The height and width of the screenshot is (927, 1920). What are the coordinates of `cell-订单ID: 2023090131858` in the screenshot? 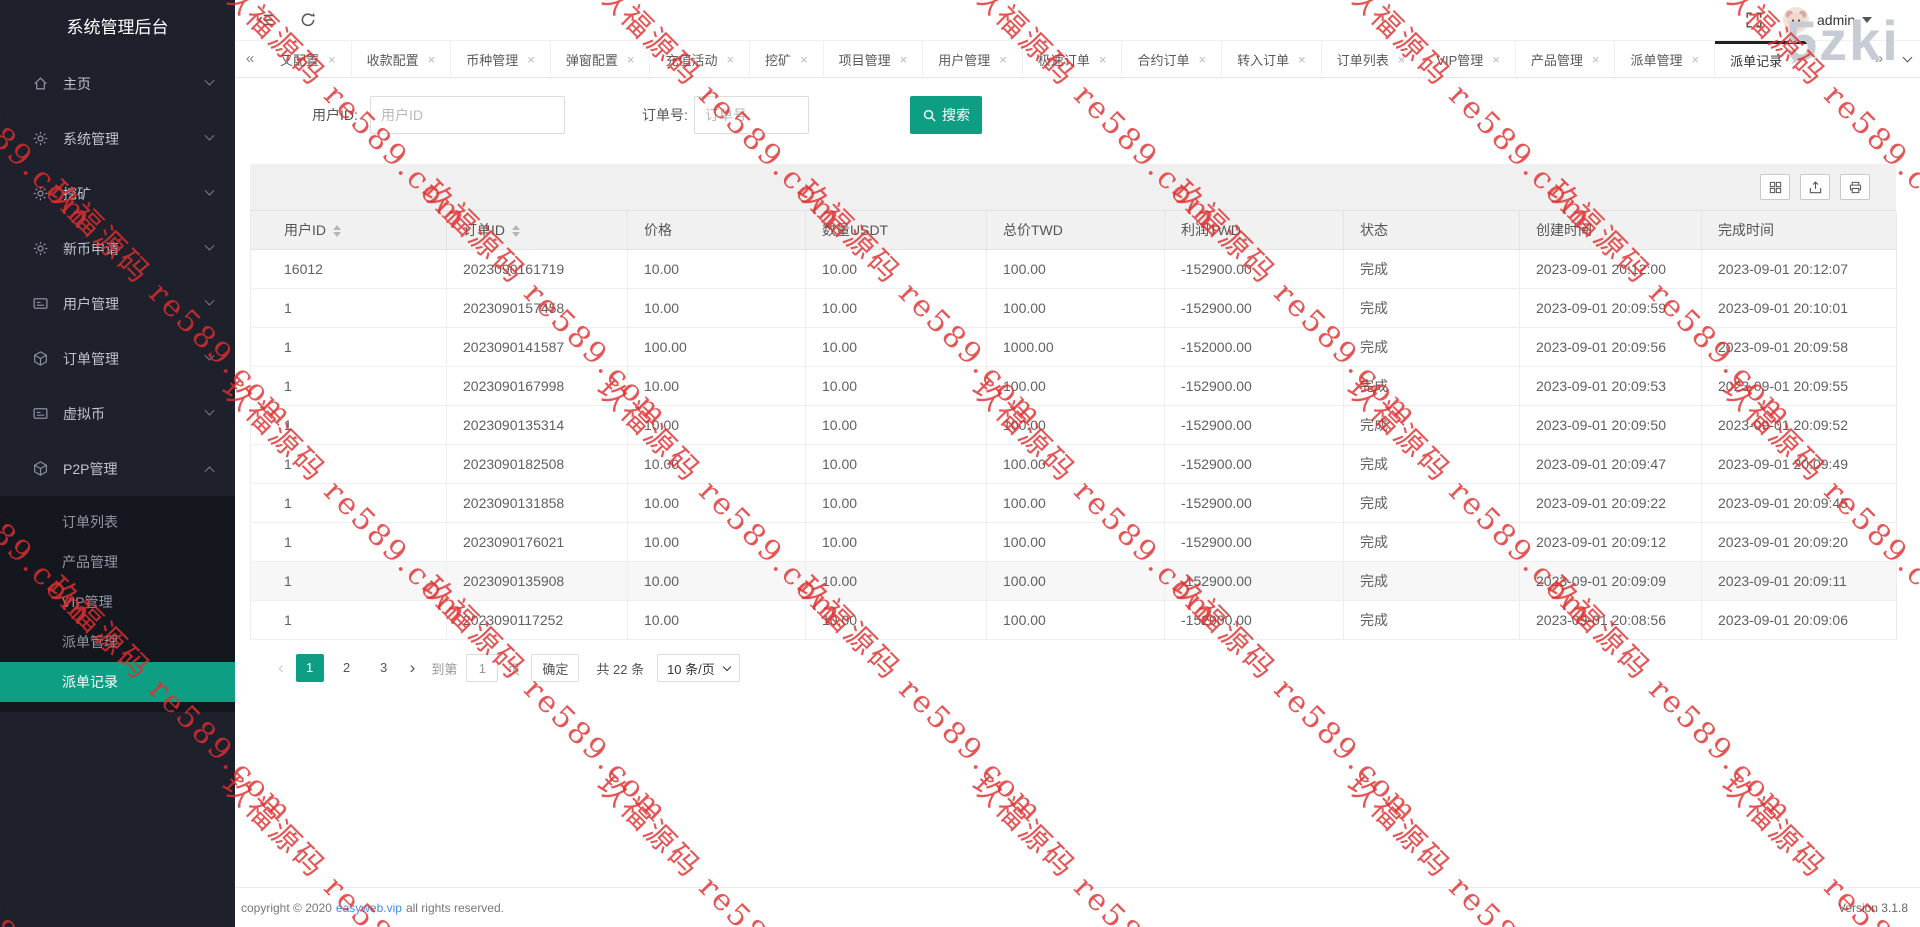 It's located at (537, 503).